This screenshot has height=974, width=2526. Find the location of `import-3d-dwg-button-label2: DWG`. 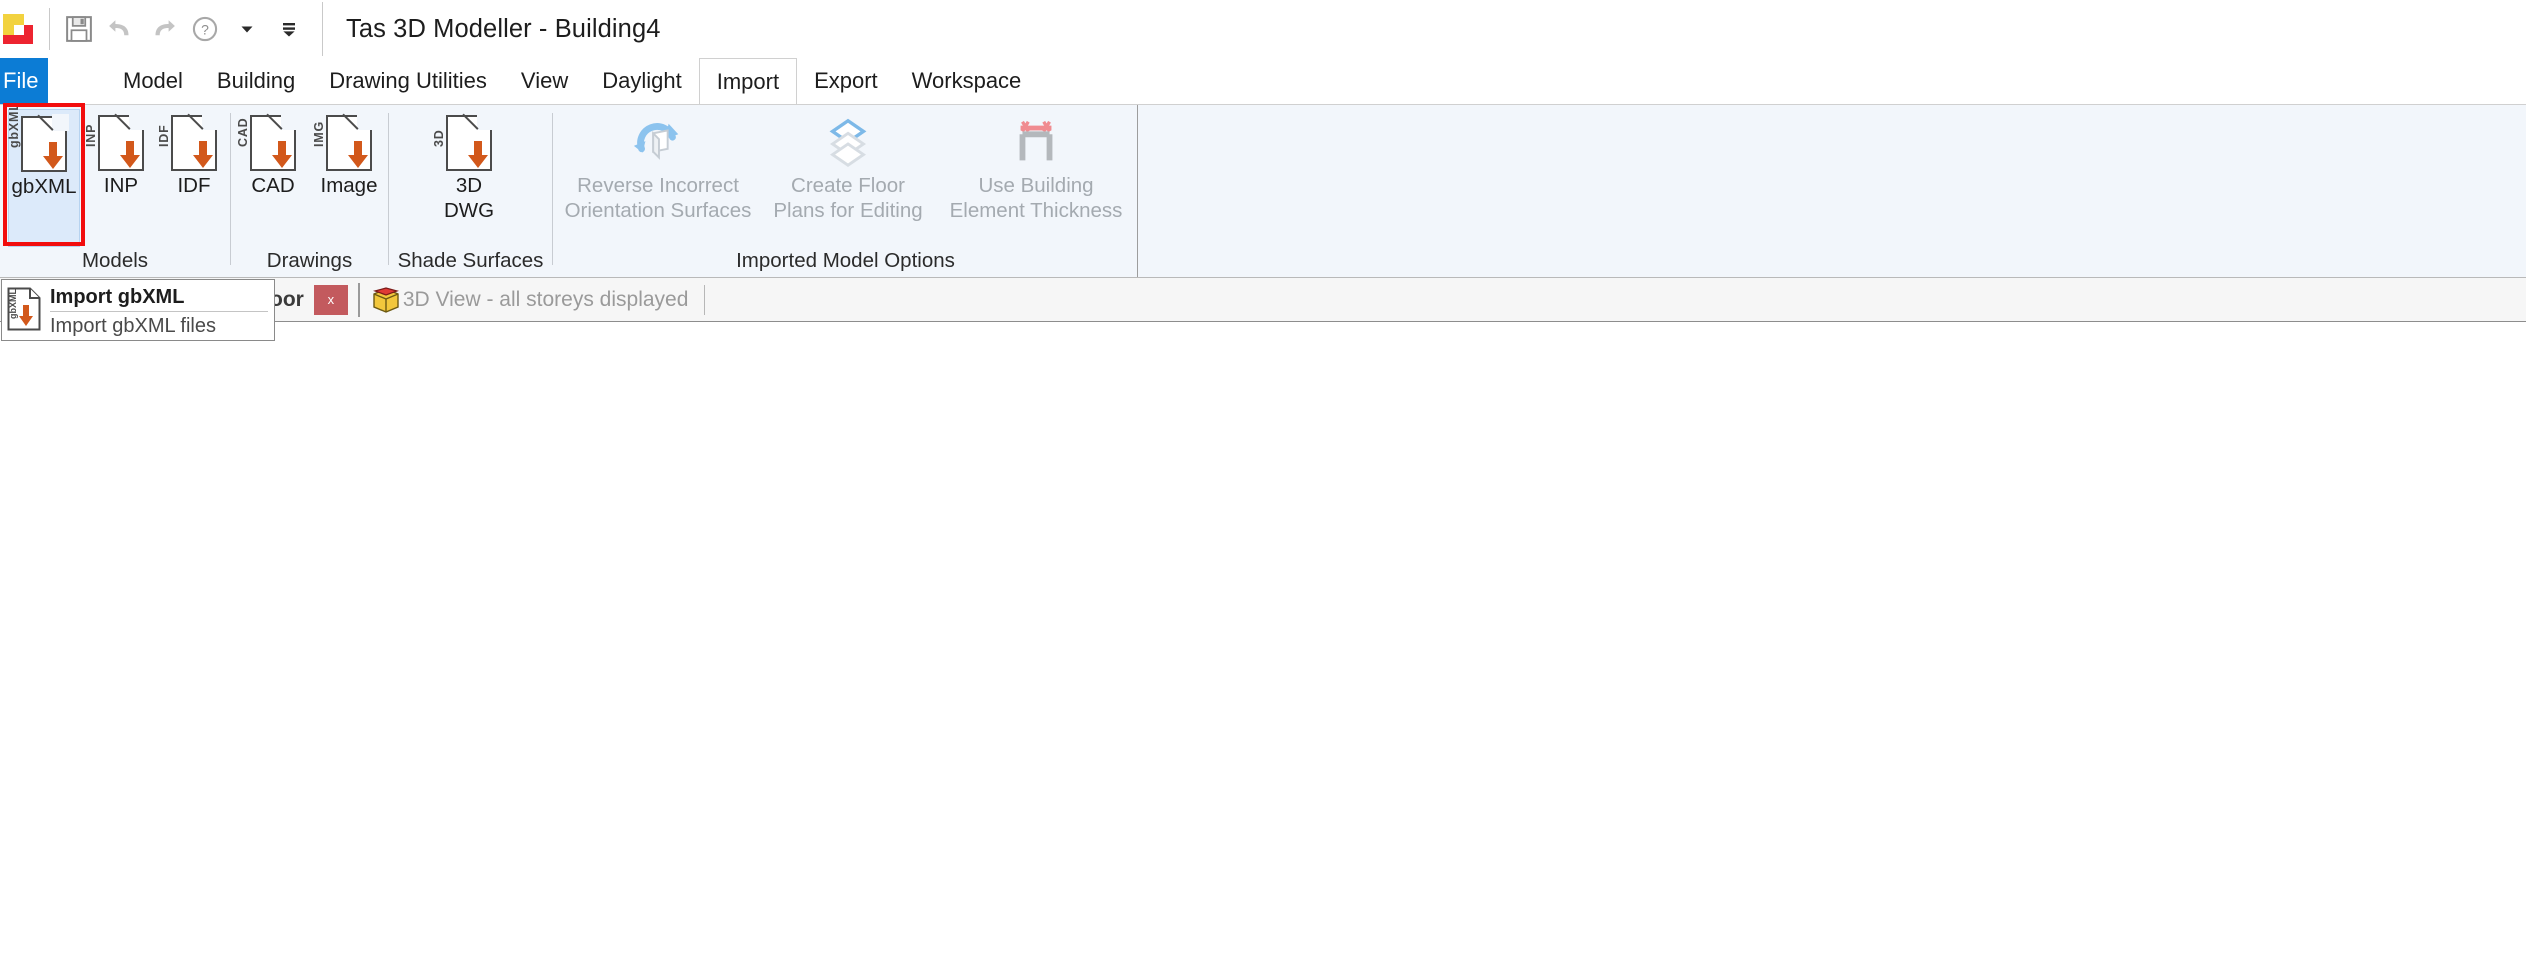

import-3d-dwg-button-label2: DWG is located at coordinates (469, 210).